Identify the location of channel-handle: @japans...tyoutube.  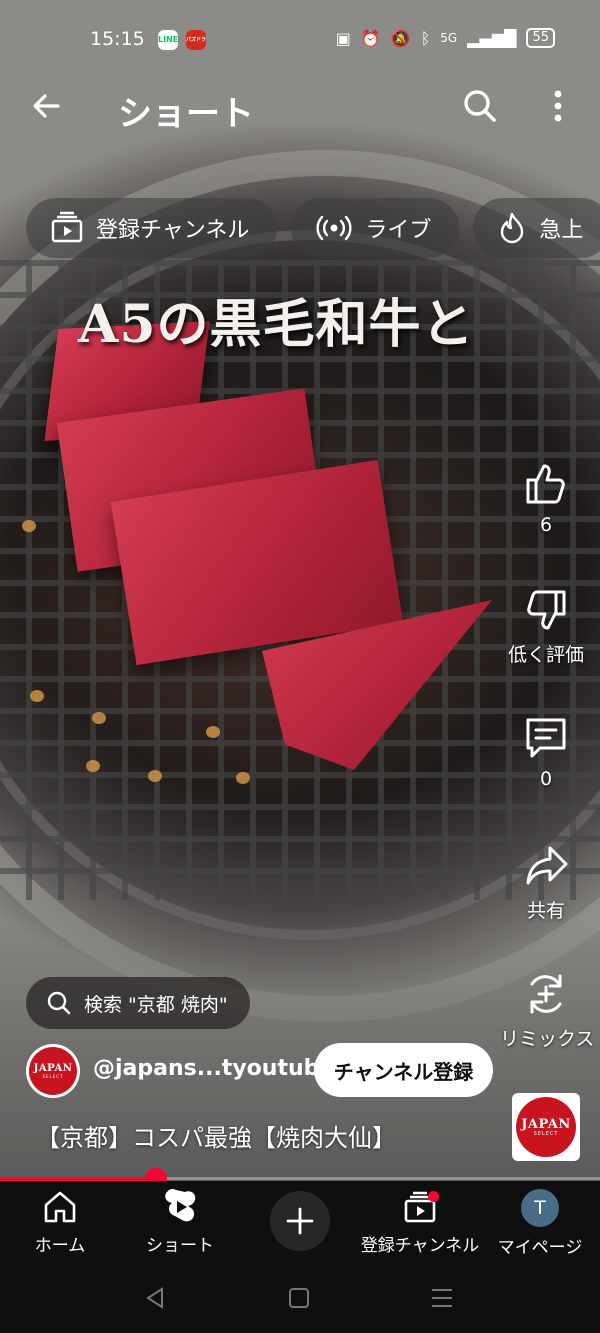
(213, 1068).